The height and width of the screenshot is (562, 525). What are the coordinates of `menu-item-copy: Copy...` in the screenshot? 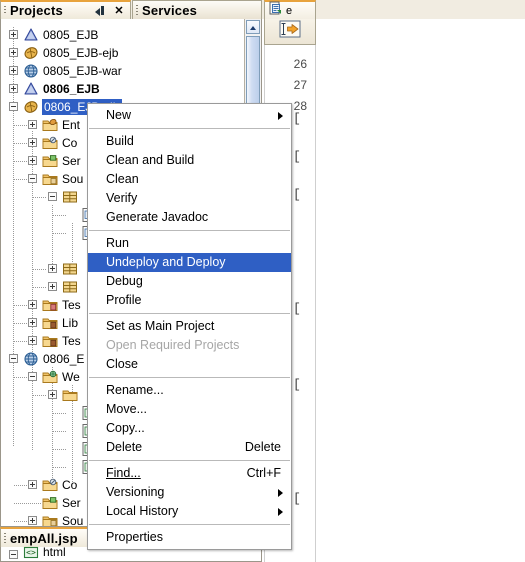 It's located at (189, 428).